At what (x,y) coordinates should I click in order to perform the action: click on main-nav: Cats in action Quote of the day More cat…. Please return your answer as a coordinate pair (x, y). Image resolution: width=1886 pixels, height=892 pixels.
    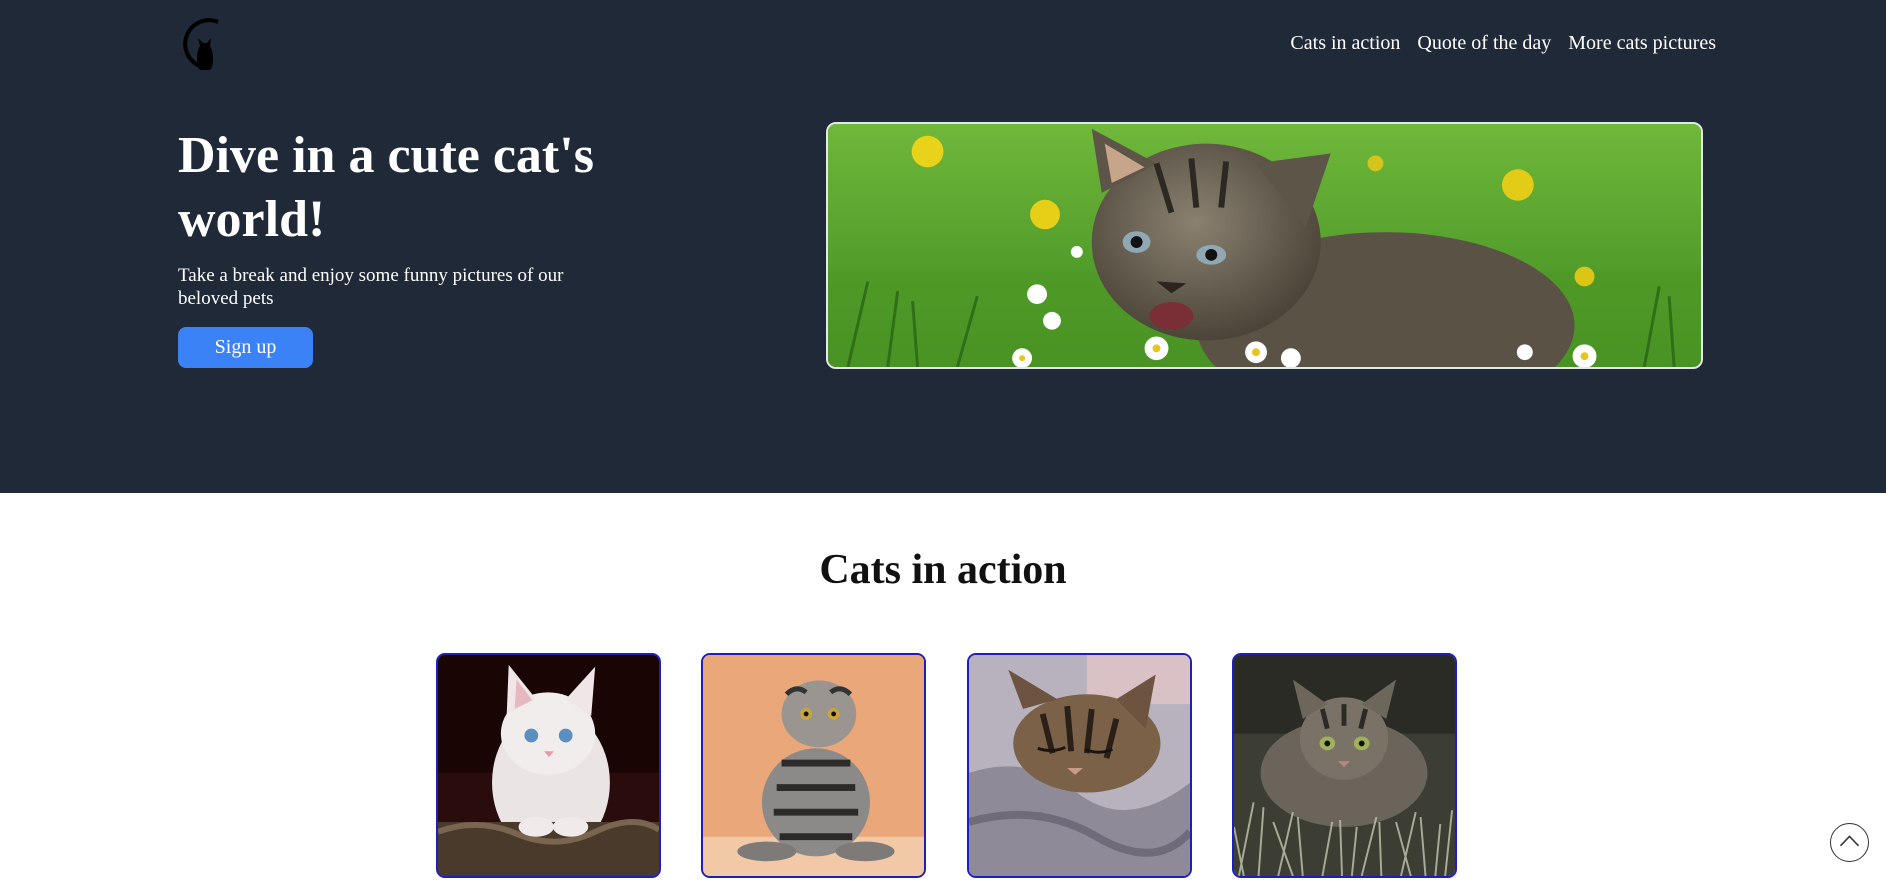
    Looking at the image, I should click on (1503, 43).